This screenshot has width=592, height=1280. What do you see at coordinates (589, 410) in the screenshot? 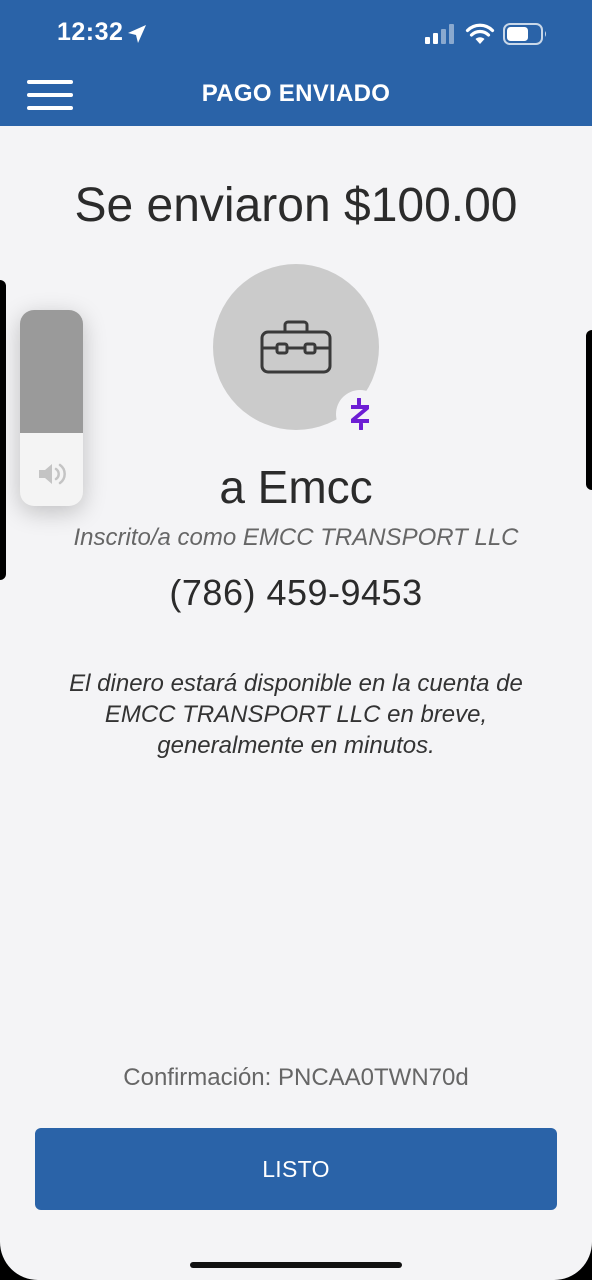
I see `device-edge-right` at bounding box center [589, 410].